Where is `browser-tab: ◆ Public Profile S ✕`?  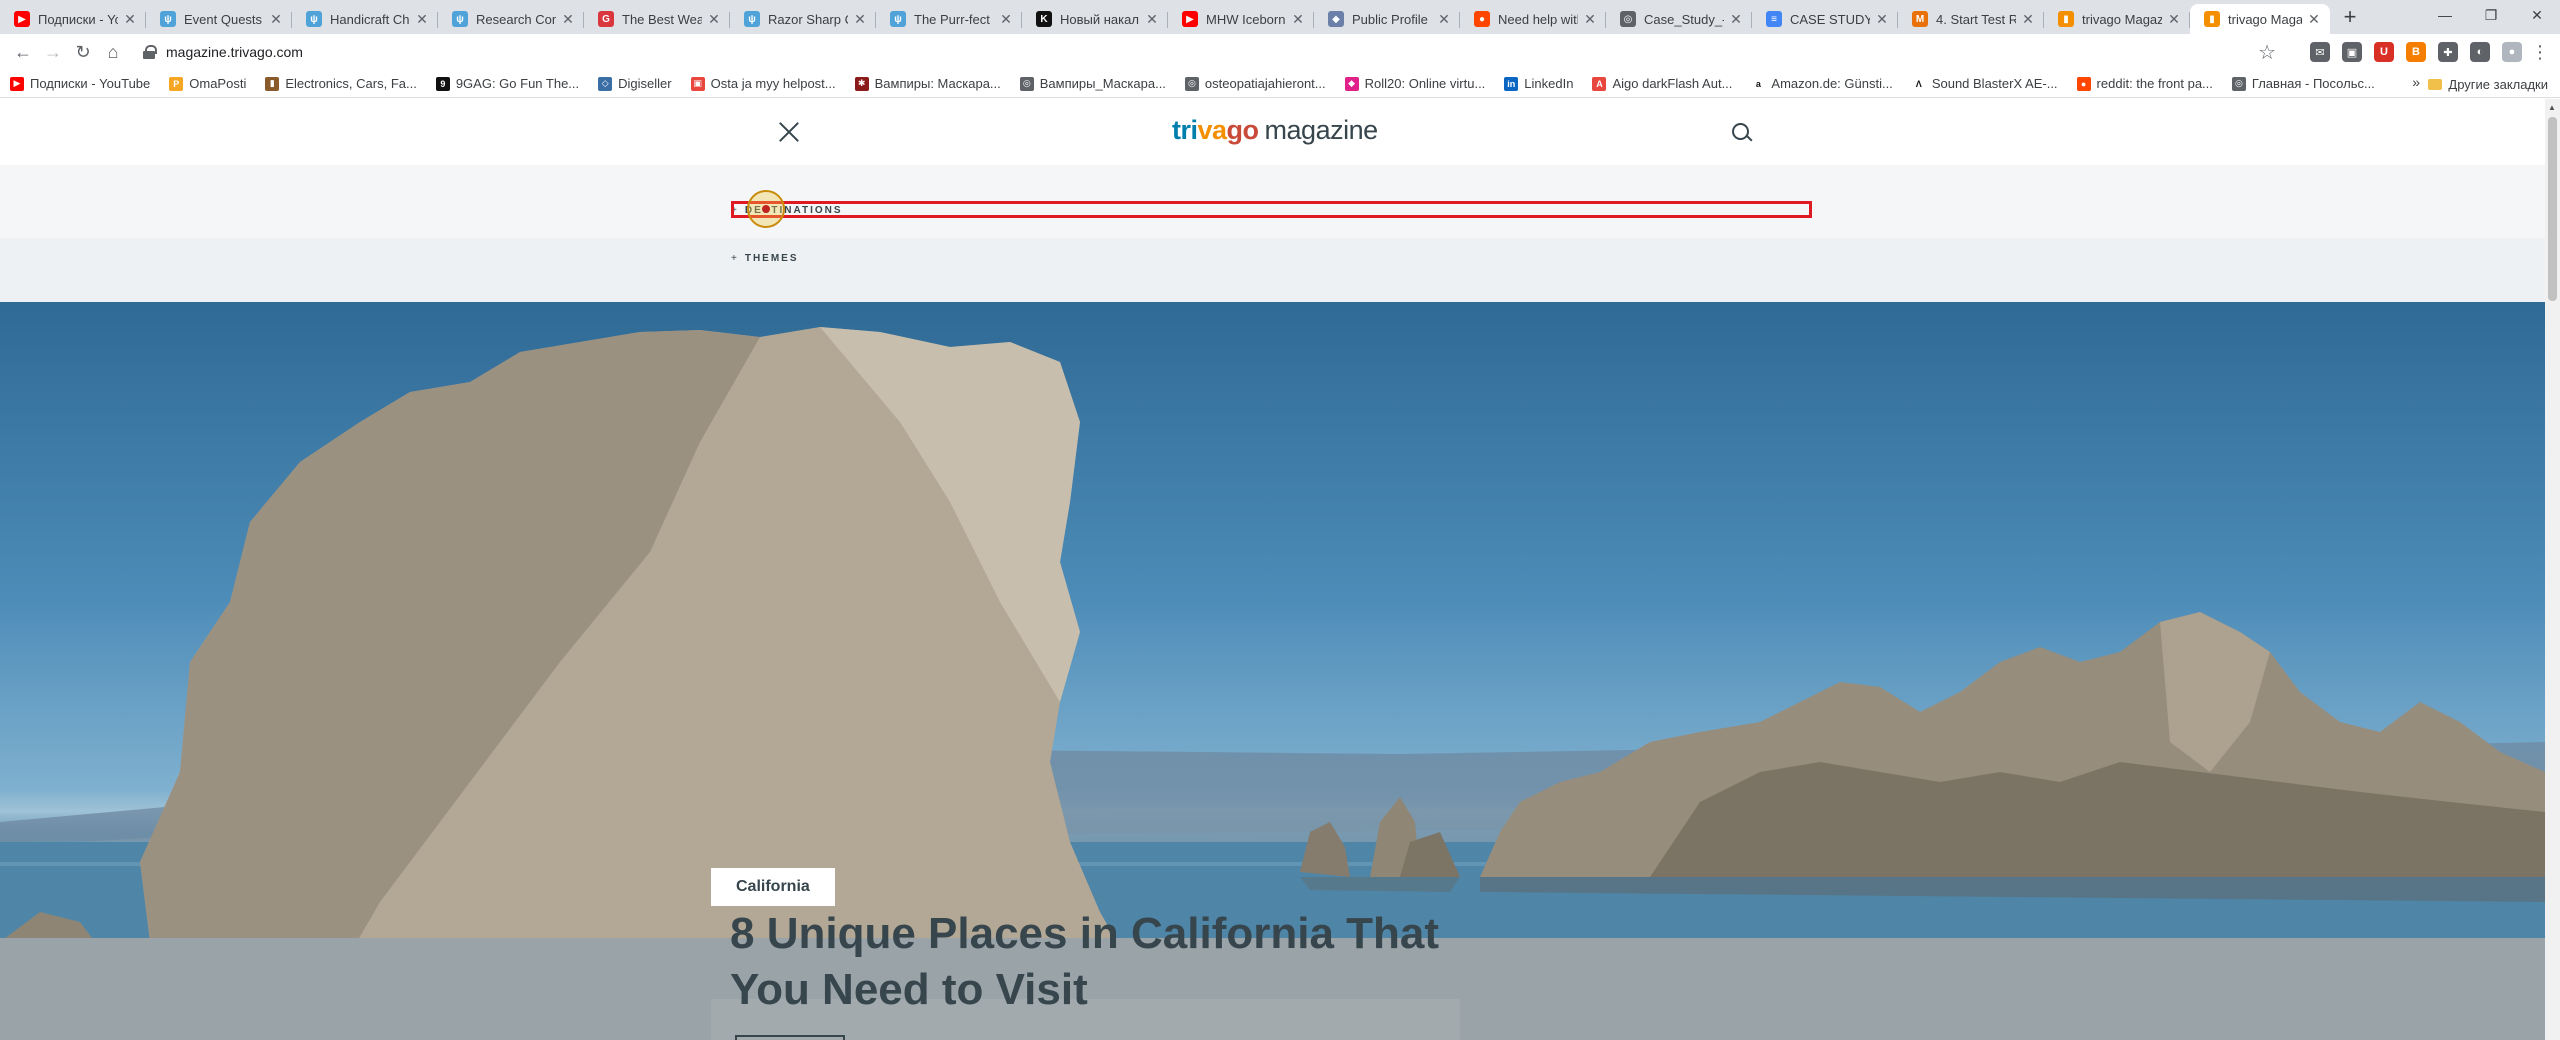
browser-tab: ◆ Public Profile S ✕ is located at coordinates (1387, 19).